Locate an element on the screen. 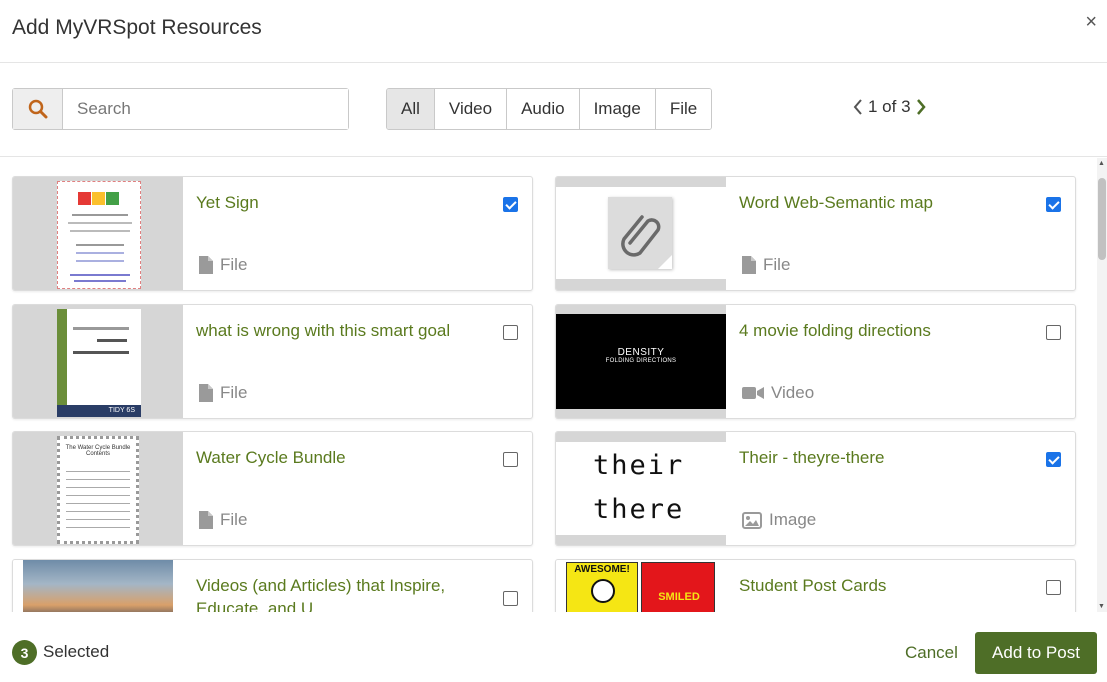 This screenshot has height=682, width=1107. resource-title: Their - theyre-there is located at coordinates (881, 457).